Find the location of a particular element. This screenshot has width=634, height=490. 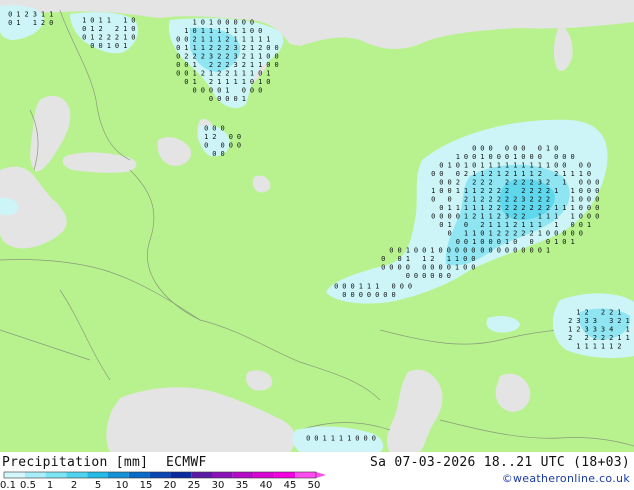

scale-tick-label: 0.5 is located at coordinates (28, 485).